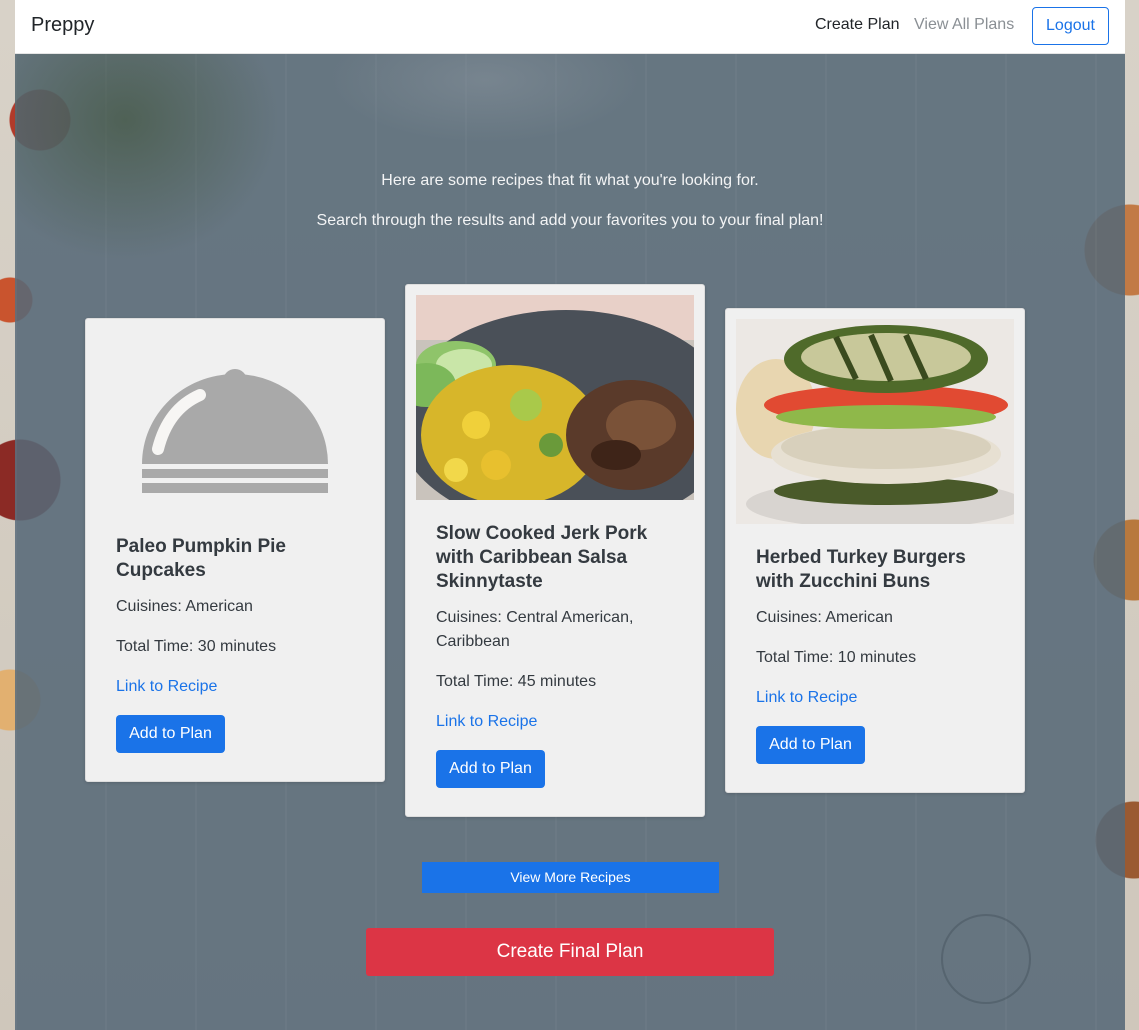 This screenshot has height=1030, width=1139. I want to click on recipe-total-time: Total Time: 30 minutes, so click(196, 646).